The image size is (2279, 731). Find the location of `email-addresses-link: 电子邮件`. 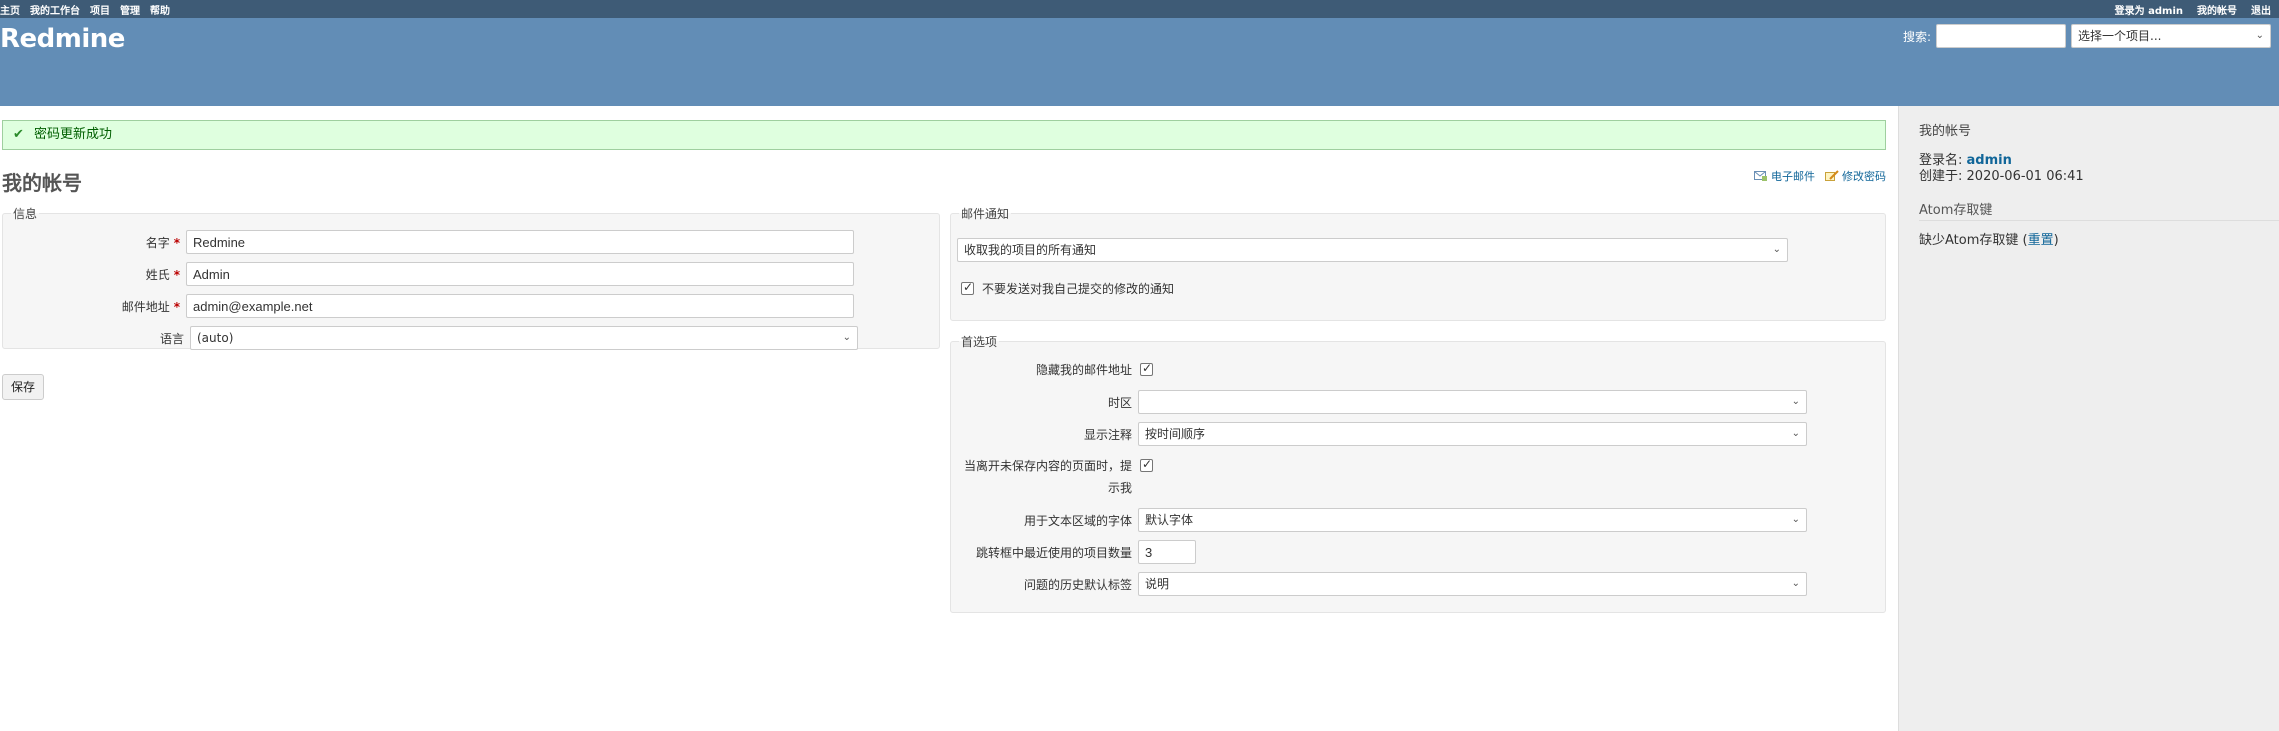

email-addresses-link: 电子邮件 is located at coordinates (1784, 176).